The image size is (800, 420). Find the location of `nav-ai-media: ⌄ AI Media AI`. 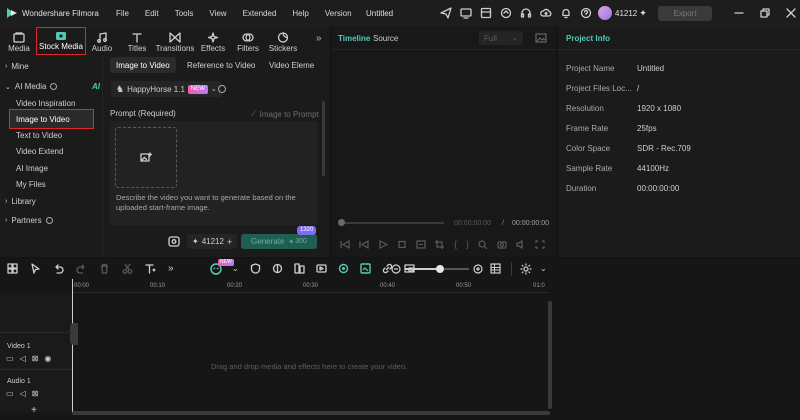

nav-ai-media: ⌄ AI Media AI is located at coordinates (52, 86).